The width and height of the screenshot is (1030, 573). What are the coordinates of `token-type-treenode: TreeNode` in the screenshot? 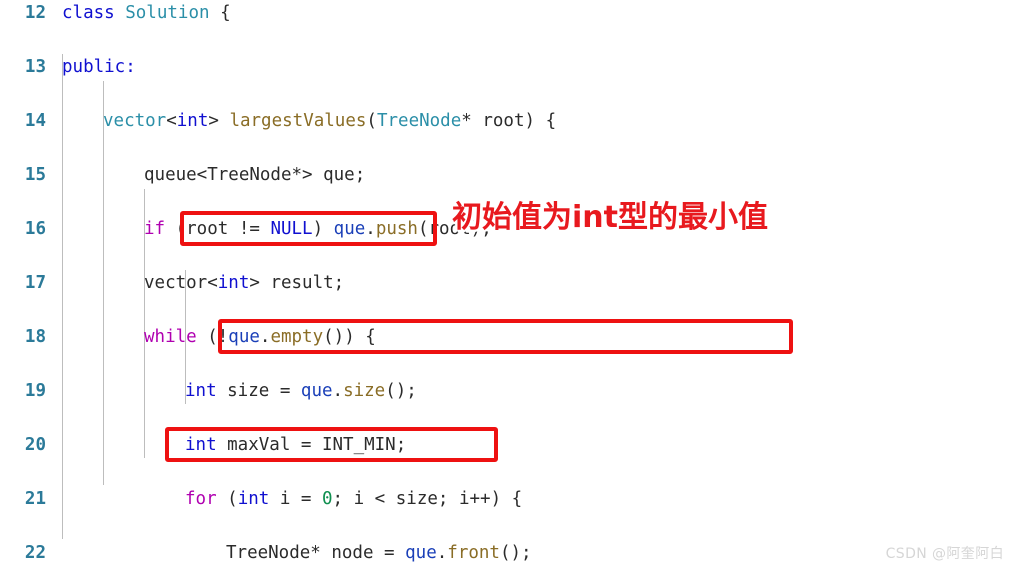 It's located at (419, 121).